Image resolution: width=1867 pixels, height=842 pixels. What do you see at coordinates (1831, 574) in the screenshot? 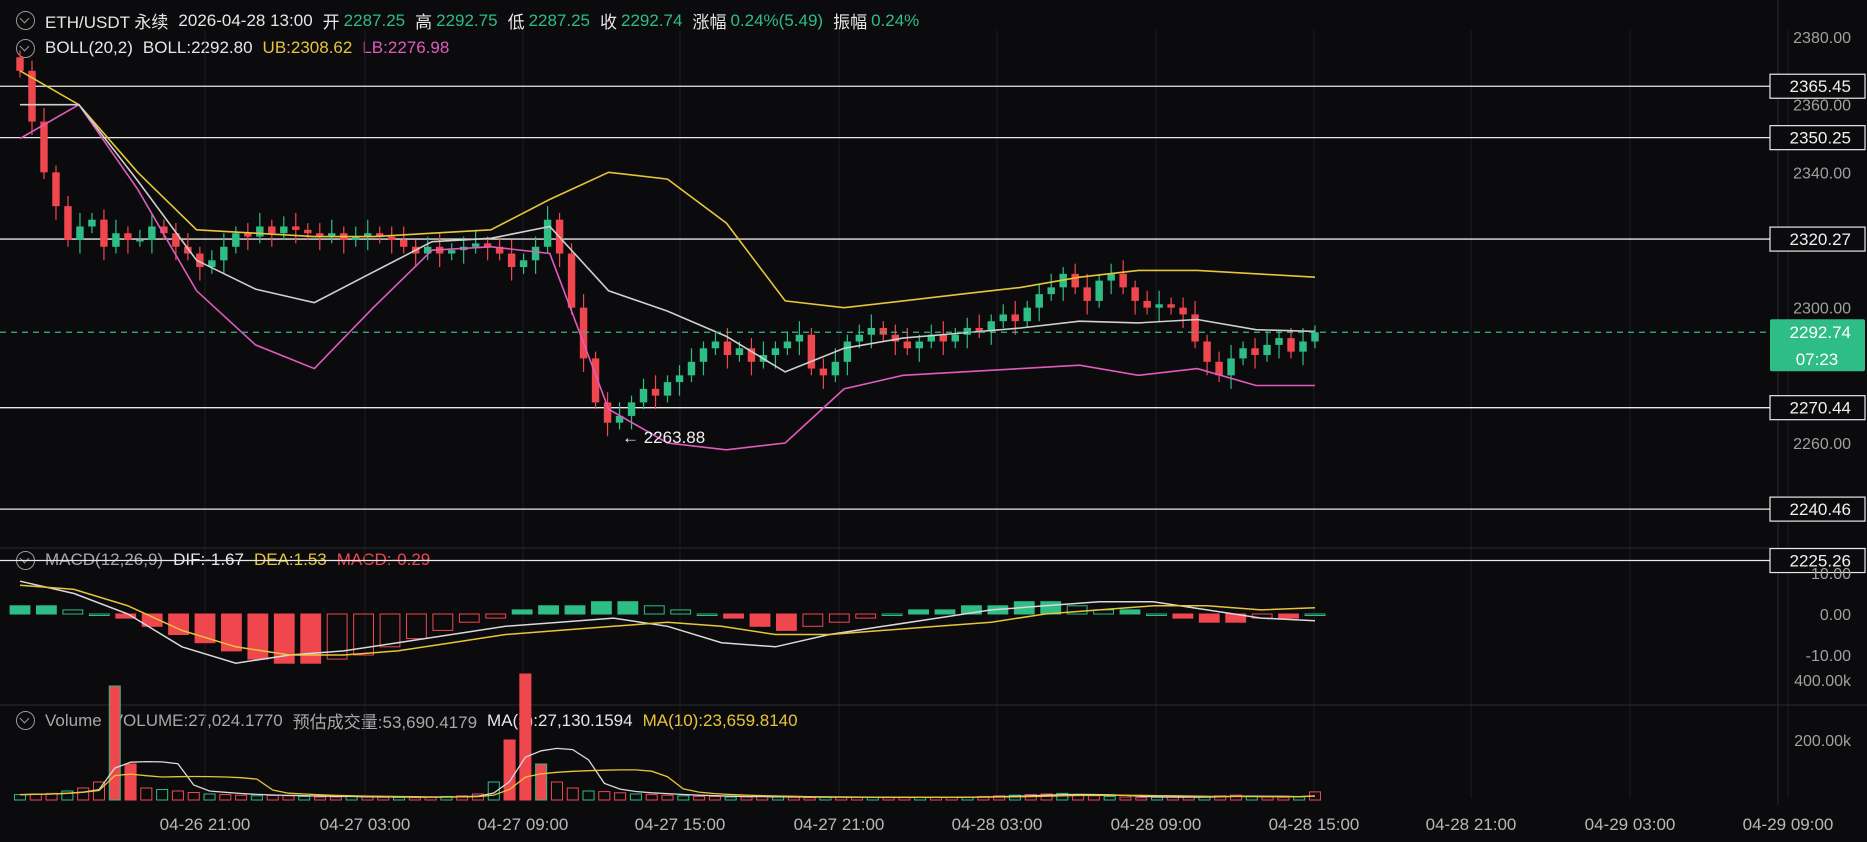
I see `macd-y-tick-label: 10.00` at bounding box center [1831, 574].